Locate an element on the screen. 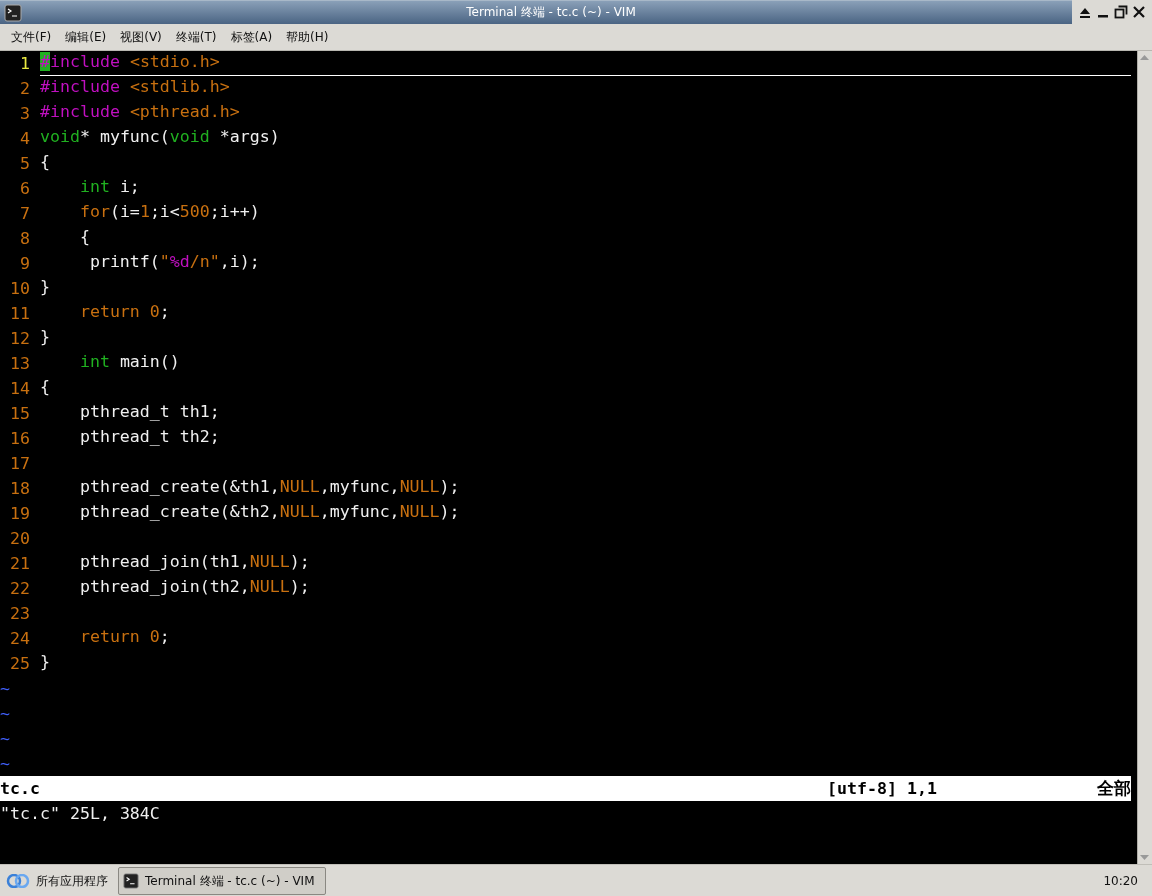 The width and height of the screenshot is (1152, 896). line-number: 1 is located at coordinates (24, 63).